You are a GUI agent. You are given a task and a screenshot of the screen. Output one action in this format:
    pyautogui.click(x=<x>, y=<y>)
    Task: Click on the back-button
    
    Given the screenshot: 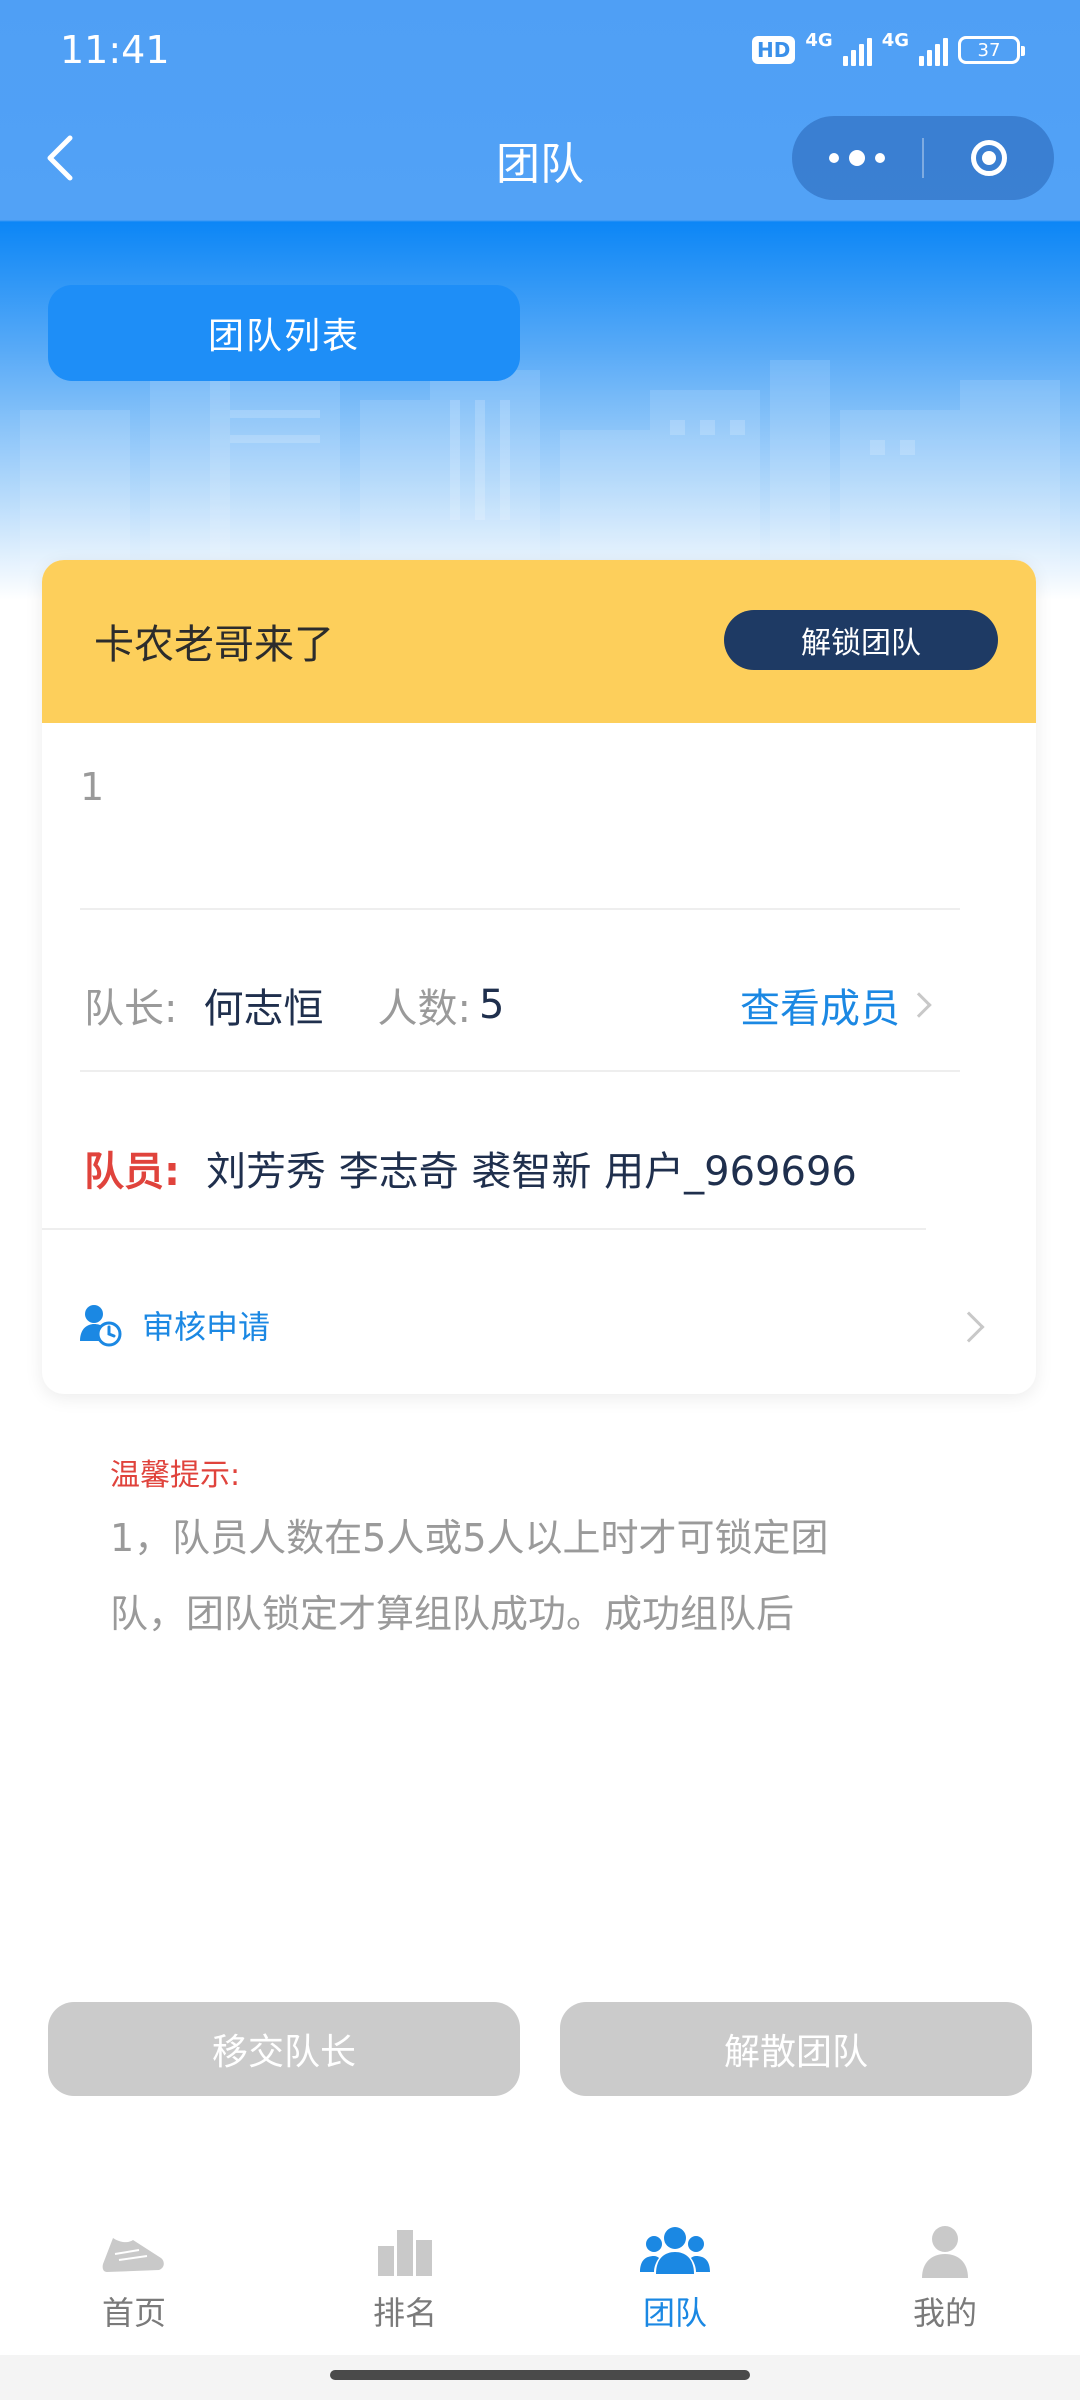 What is the action you would take?
    pyautogui.click(x=60, y=158)
    